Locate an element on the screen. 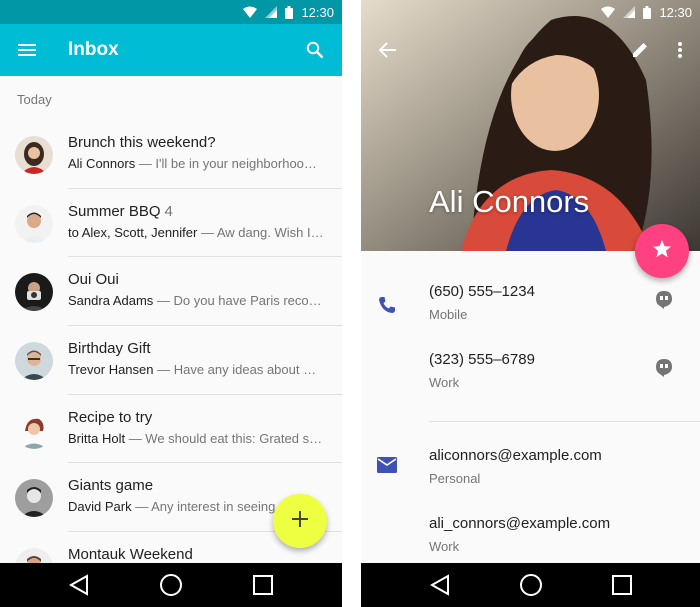  contact-name: Ali Connors is located at coordinates (509, 201).